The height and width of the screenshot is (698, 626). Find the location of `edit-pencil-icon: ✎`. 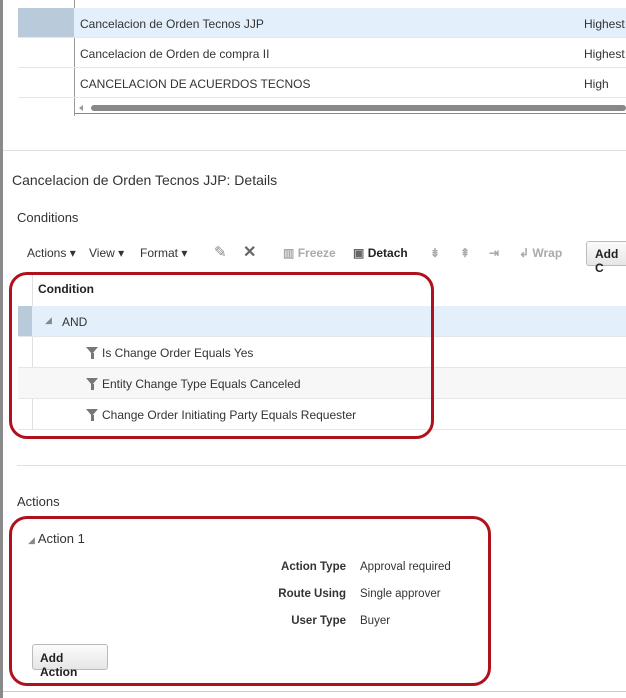

edit-pencil-icon: ✎ is located at coordinates (220, 252).